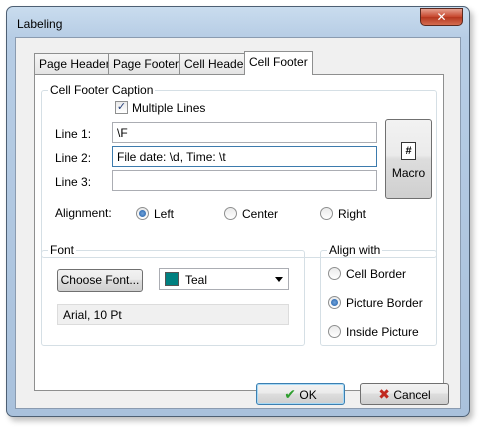 The height and width of the screenshot is (435, 488). What do you see at coordinates (408, 151) in the screenshot?
I see `hash-icon: #` at bounding box center [408, 151].